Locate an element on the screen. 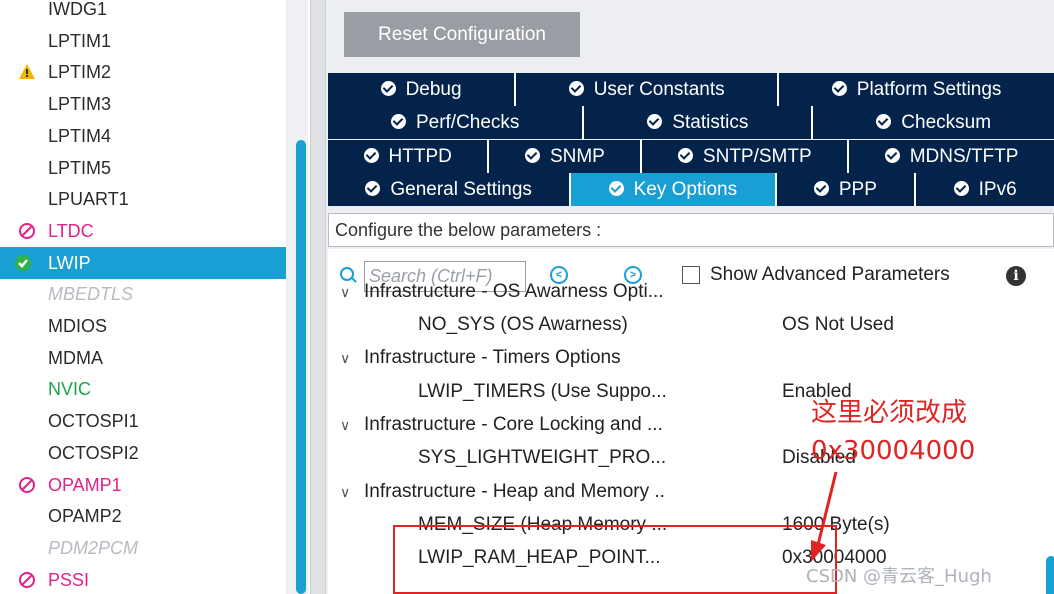 The width and height of the screenshot is (1054, 594). annotation-arrow is located at coordinates (824, 516).